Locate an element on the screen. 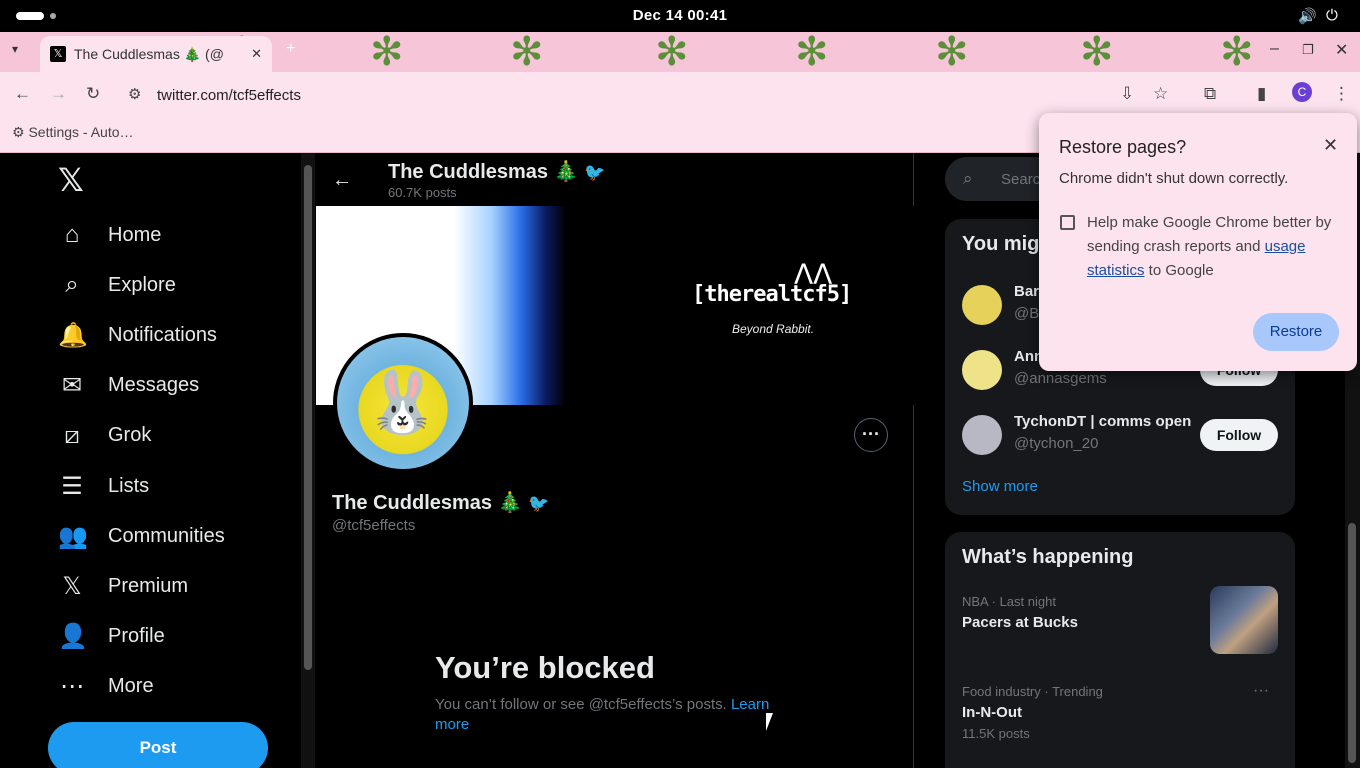  x-logo-icon: 𝕏 is located at coordinates (71, 180).